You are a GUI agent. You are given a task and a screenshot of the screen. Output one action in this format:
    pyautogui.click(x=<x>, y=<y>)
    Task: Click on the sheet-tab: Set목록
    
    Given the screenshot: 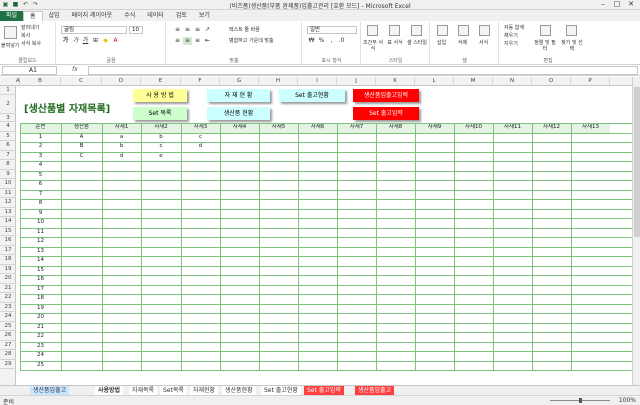 What is the action you would take?
    pyautogui.click(x=173, y=390)
    